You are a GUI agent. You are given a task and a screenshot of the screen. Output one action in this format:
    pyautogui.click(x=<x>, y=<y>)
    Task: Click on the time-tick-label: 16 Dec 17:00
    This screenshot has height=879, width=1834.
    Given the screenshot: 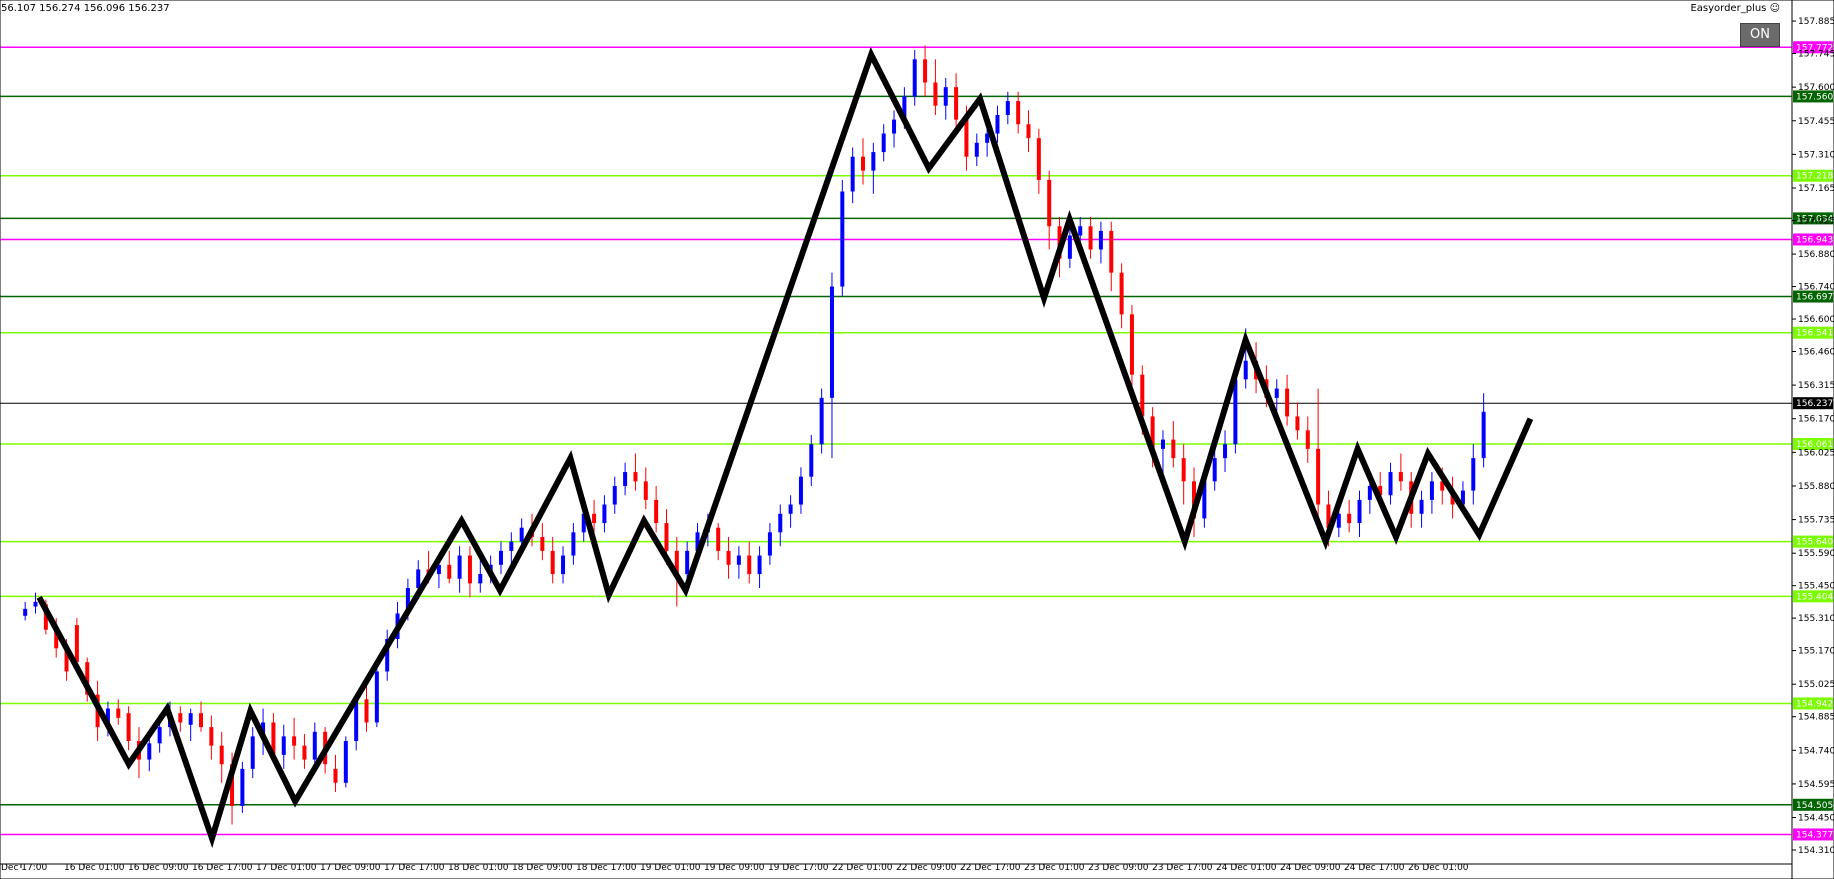 What is the action you would take?
    pyautogui.click(x=222, y=868)
    